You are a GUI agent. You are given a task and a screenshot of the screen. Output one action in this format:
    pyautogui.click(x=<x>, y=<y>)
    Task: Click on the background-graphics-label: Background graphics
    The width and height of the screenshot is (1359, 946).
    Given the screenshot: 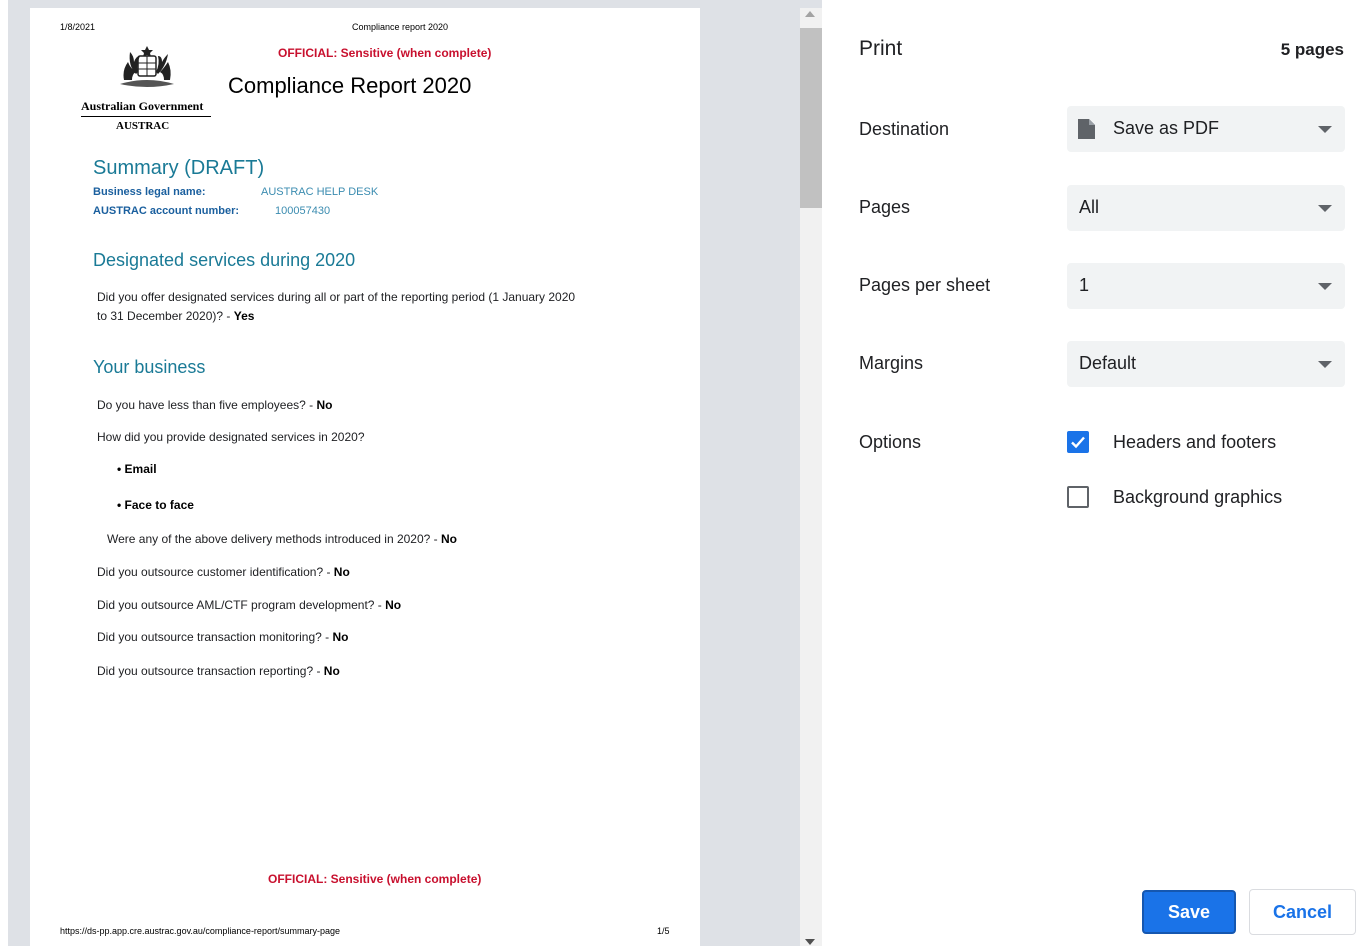 What is the action you would take?
    pyautogui.click(x=1197, y=497)
    